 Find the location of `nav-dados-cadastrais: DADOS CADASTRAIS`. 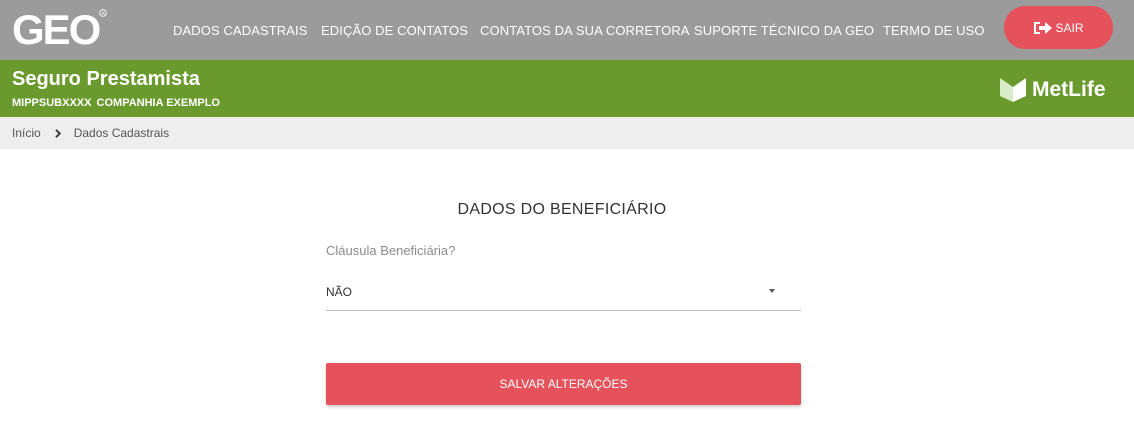

nav-dados-cadastrais: DADOS CADASTRAIS is located at coordinates (240, 30).